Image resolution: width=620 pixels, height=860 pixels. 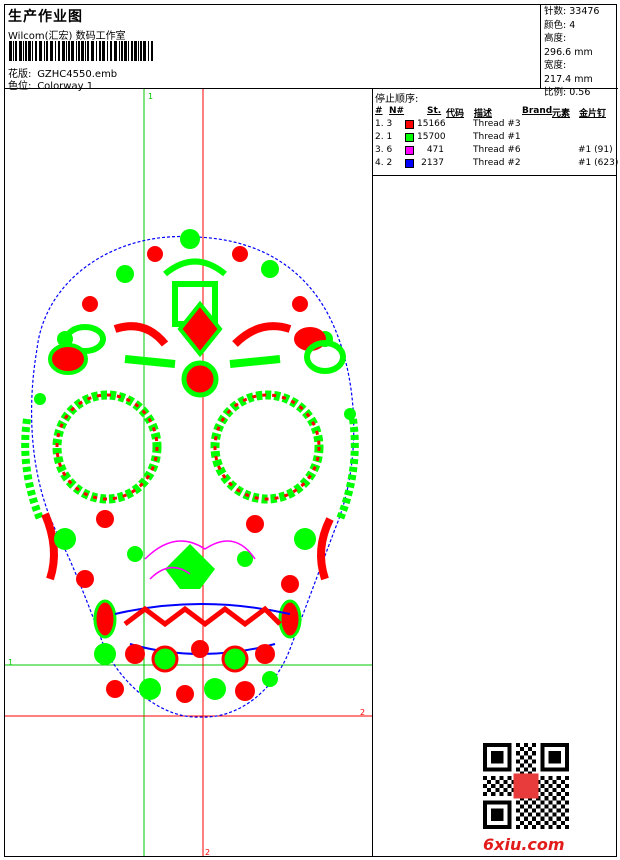 I want to click on row-index: 4. 2, so click(x=384, y=163).